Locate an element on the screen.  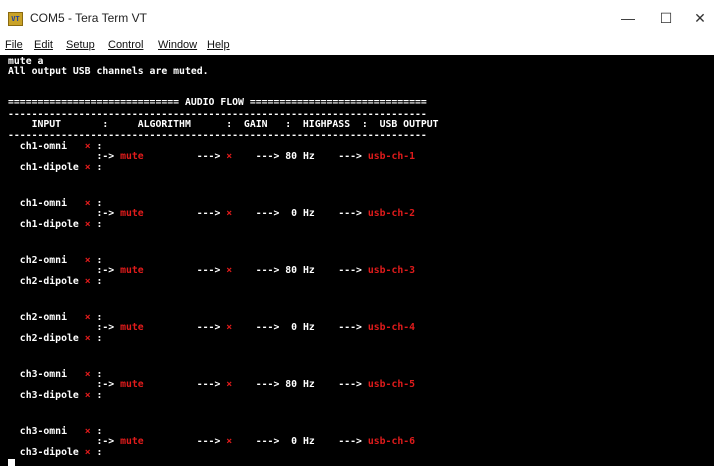
menu-window-label: Window is located at coordinates (178, 45).